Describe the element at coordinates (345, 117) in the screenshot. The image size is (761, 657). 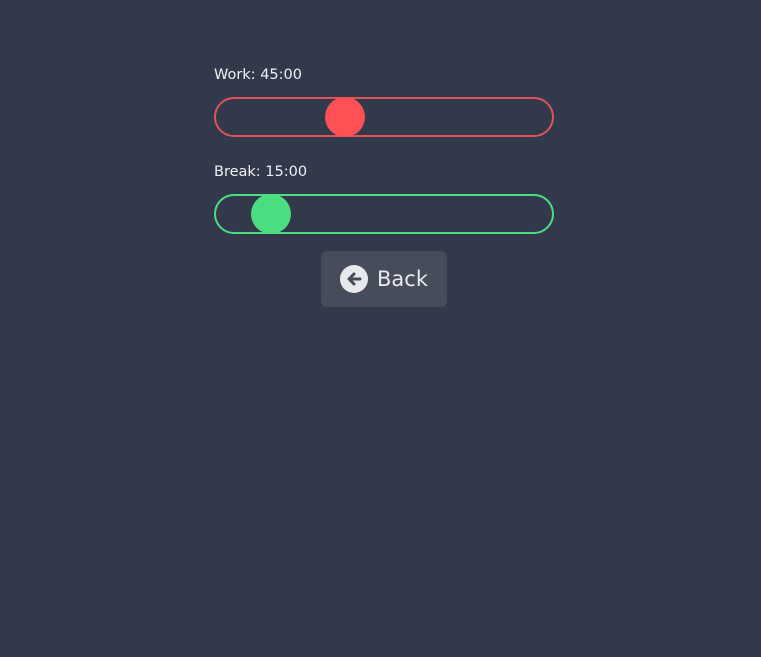
I see `work-slider-thumb` at that location.